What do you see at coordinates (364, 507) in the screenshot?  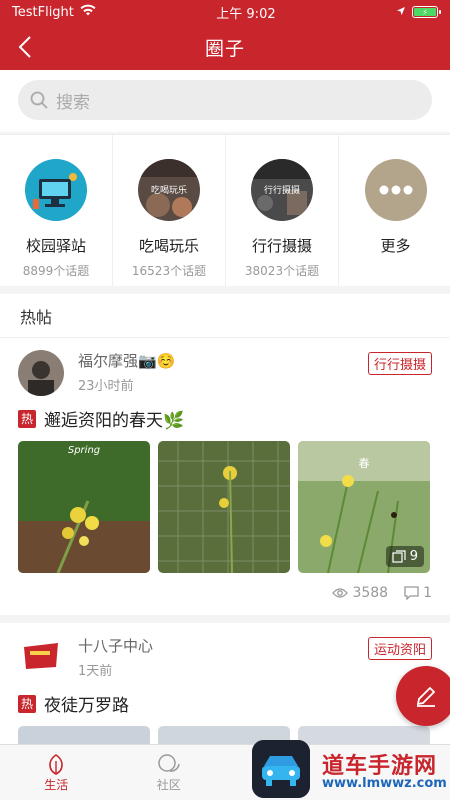 I see `post-photo: 春 9` at bounding box center [364, 507].